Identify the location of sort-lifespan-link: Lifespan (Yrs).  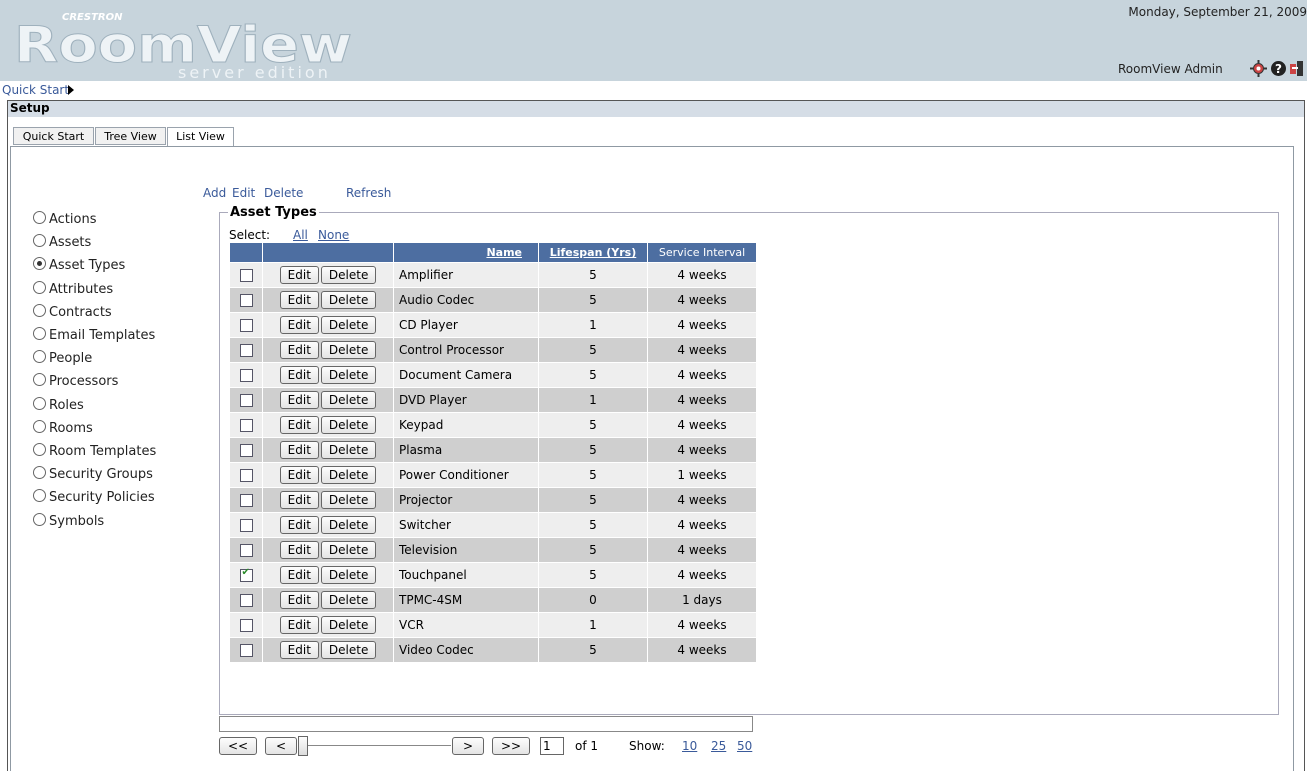
(593, 252).